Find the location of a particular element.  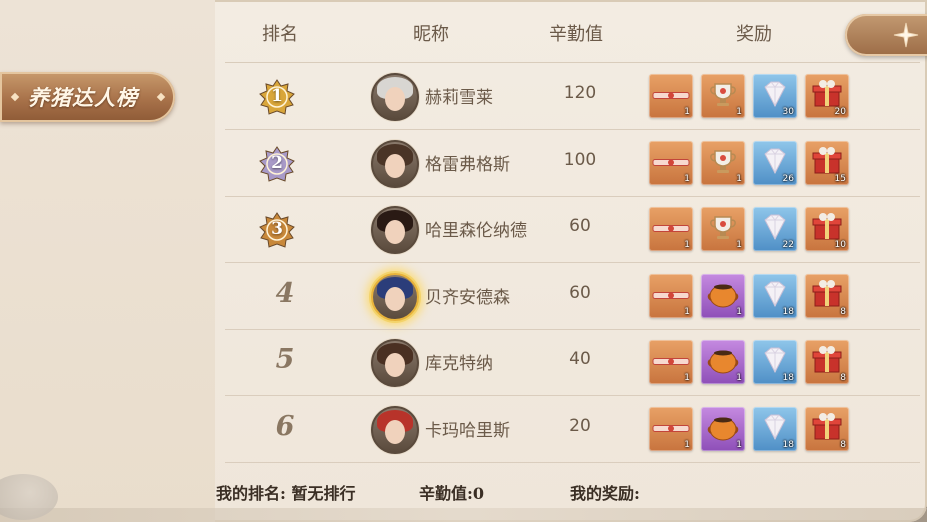

rank-number: 4 is located at coordinates (285, 293).